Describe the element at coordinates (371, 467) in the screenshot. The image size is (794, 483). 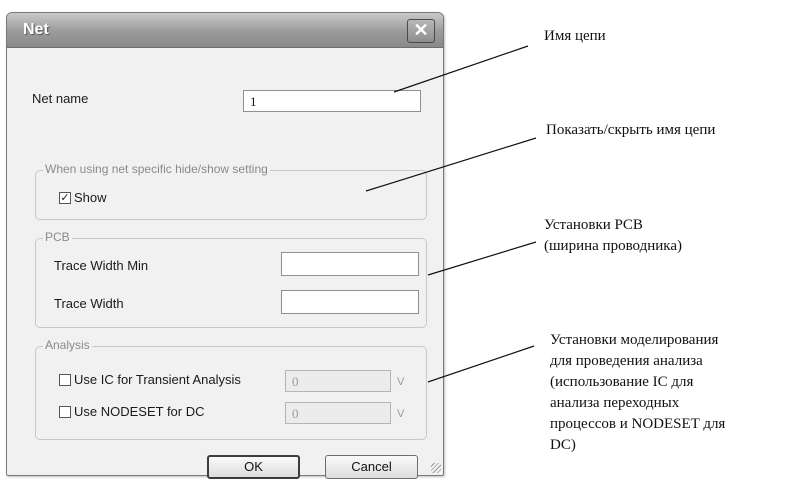
I see `cancel-button: Cancel` at that location.